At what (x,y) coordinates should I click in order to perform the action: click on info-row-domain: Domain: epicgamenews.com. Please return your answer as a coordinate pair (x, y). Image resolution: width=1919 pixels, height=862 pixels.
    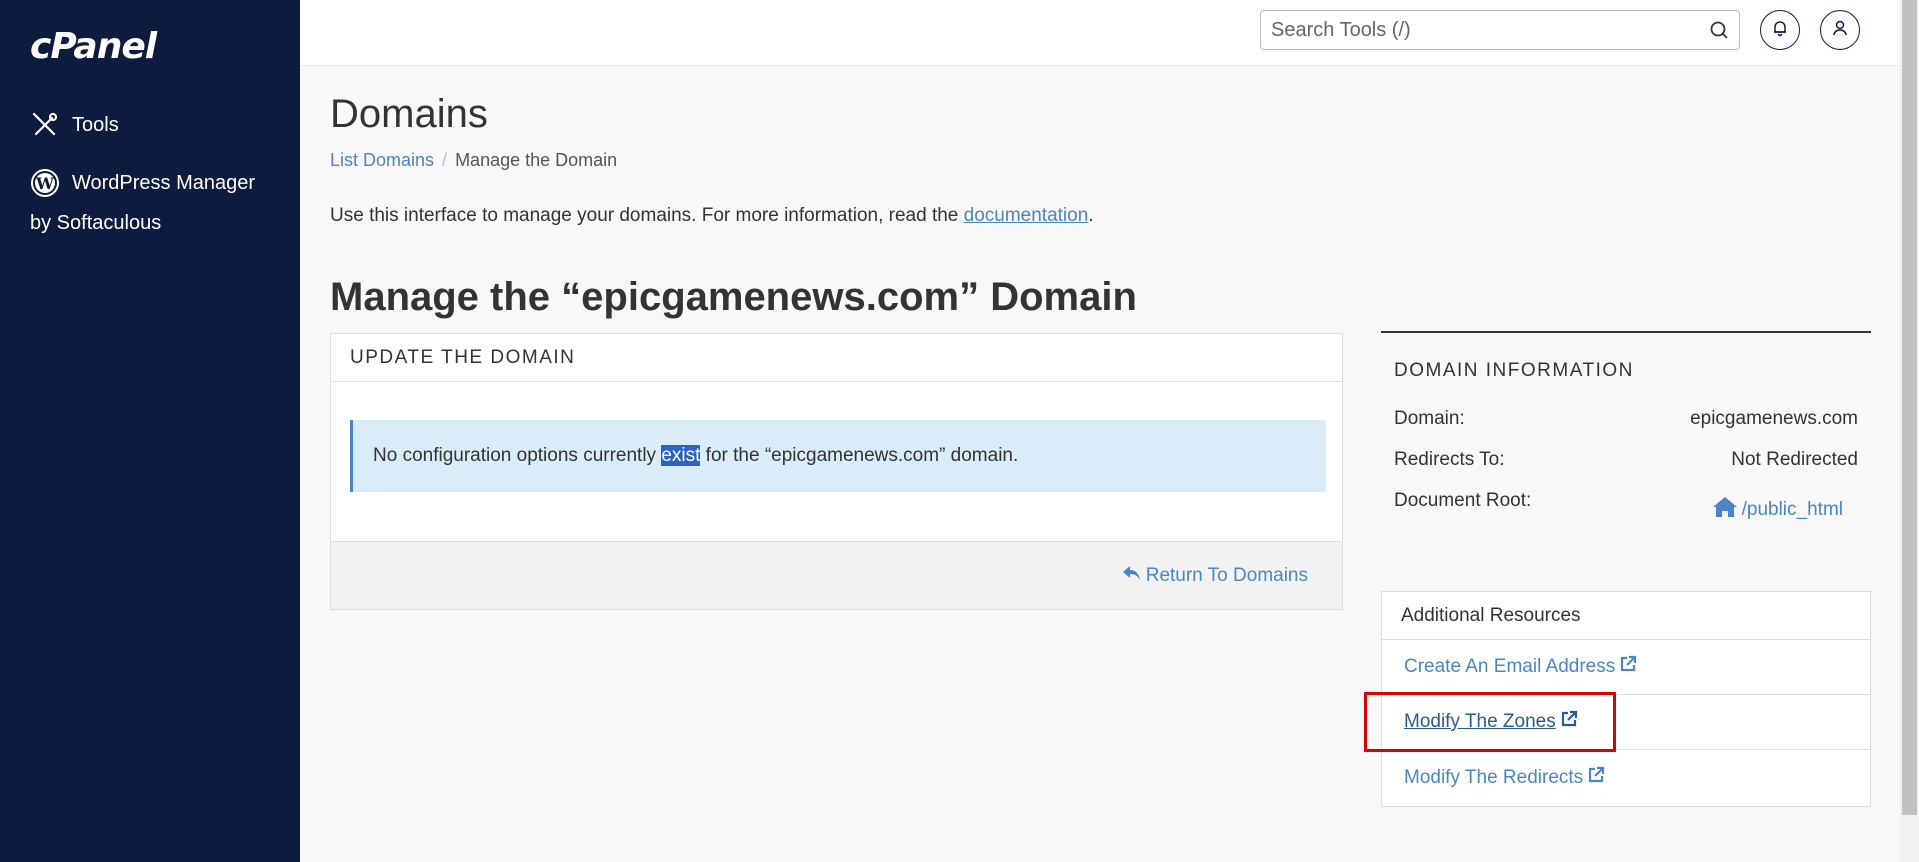
    Looking at the image, I should click on (1626, 419).